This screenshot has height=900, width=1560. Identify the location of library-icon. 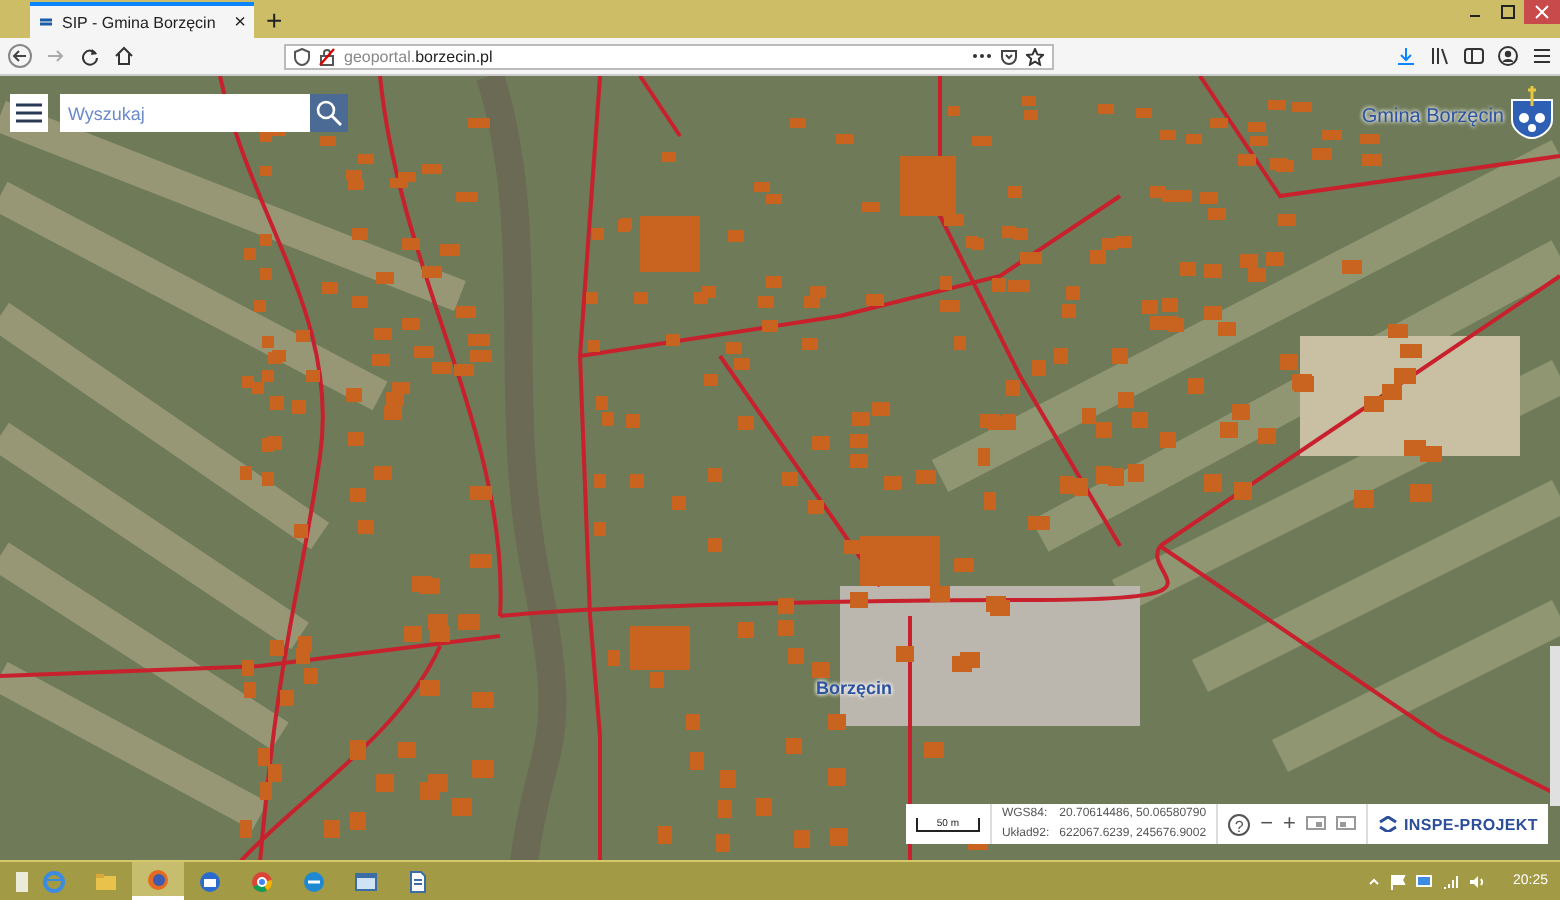
(1440, 56).